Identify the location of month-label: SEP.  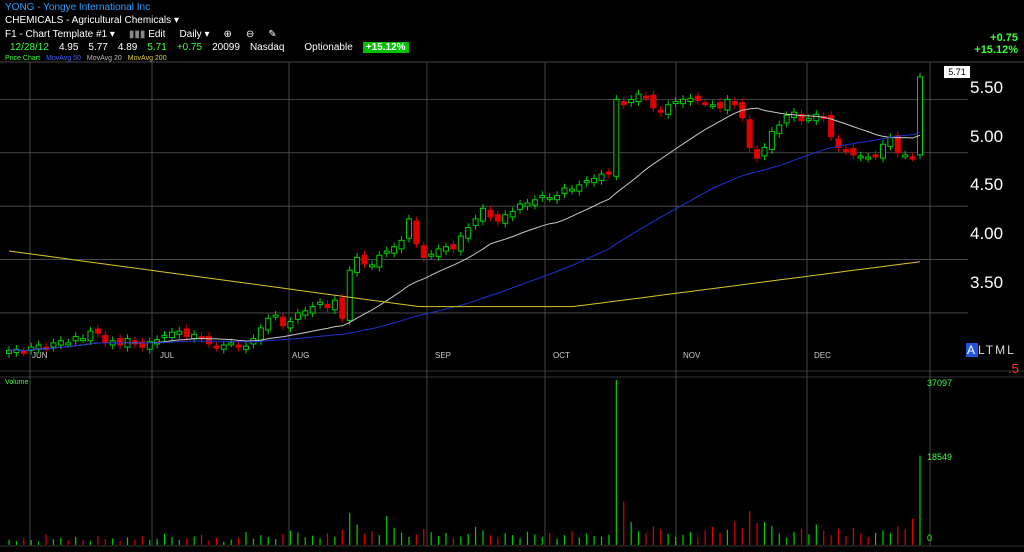
(443, 355).